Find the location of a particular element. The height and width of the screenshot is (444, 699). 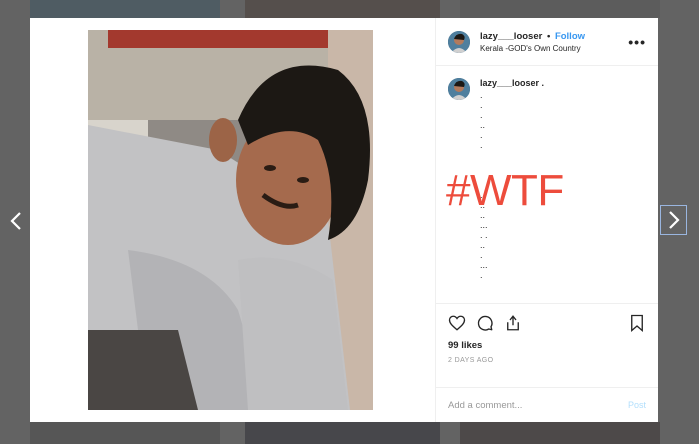

likes-count: 99 likes is located at coordinates (547, 345).